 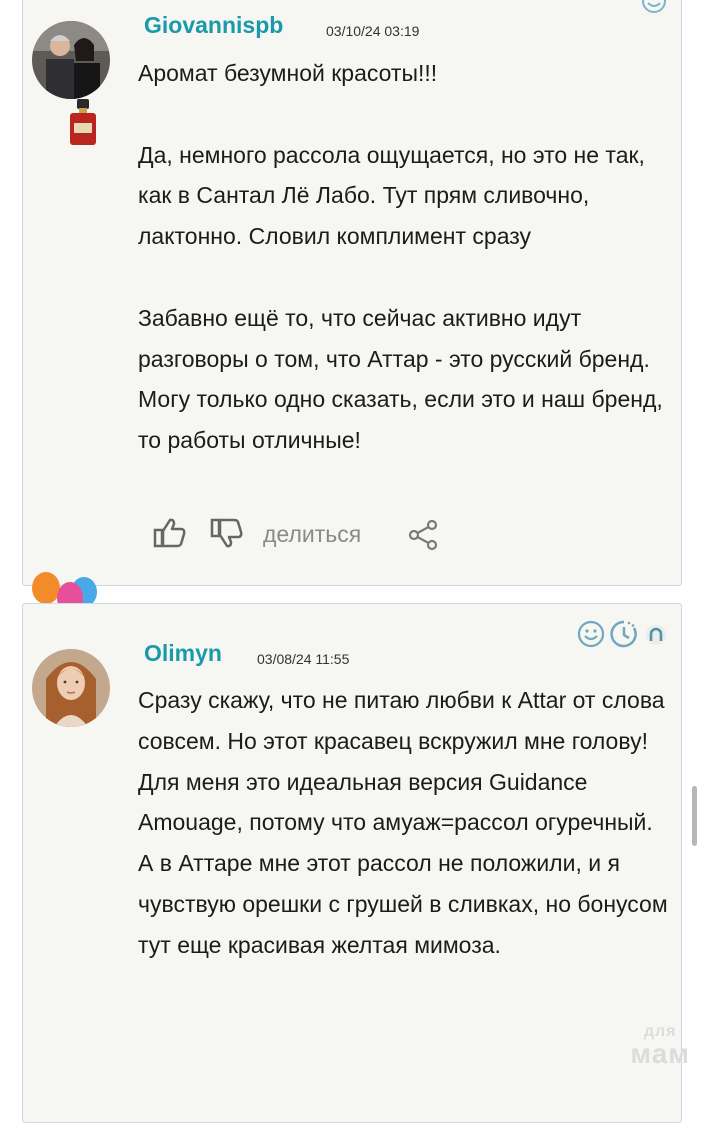 I want to click on share-button: делиться, so click(x=312, y=534).